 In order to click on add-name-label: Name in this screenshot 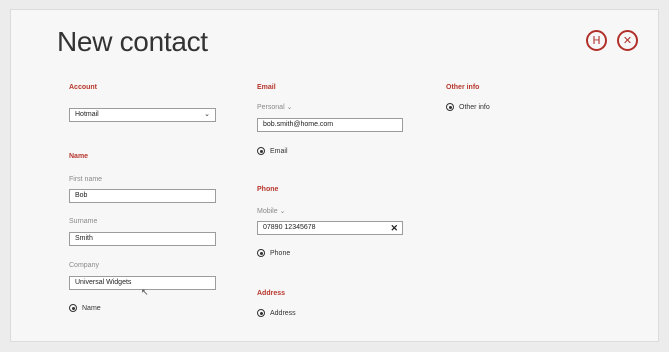, I will do `click(91, 308)`.